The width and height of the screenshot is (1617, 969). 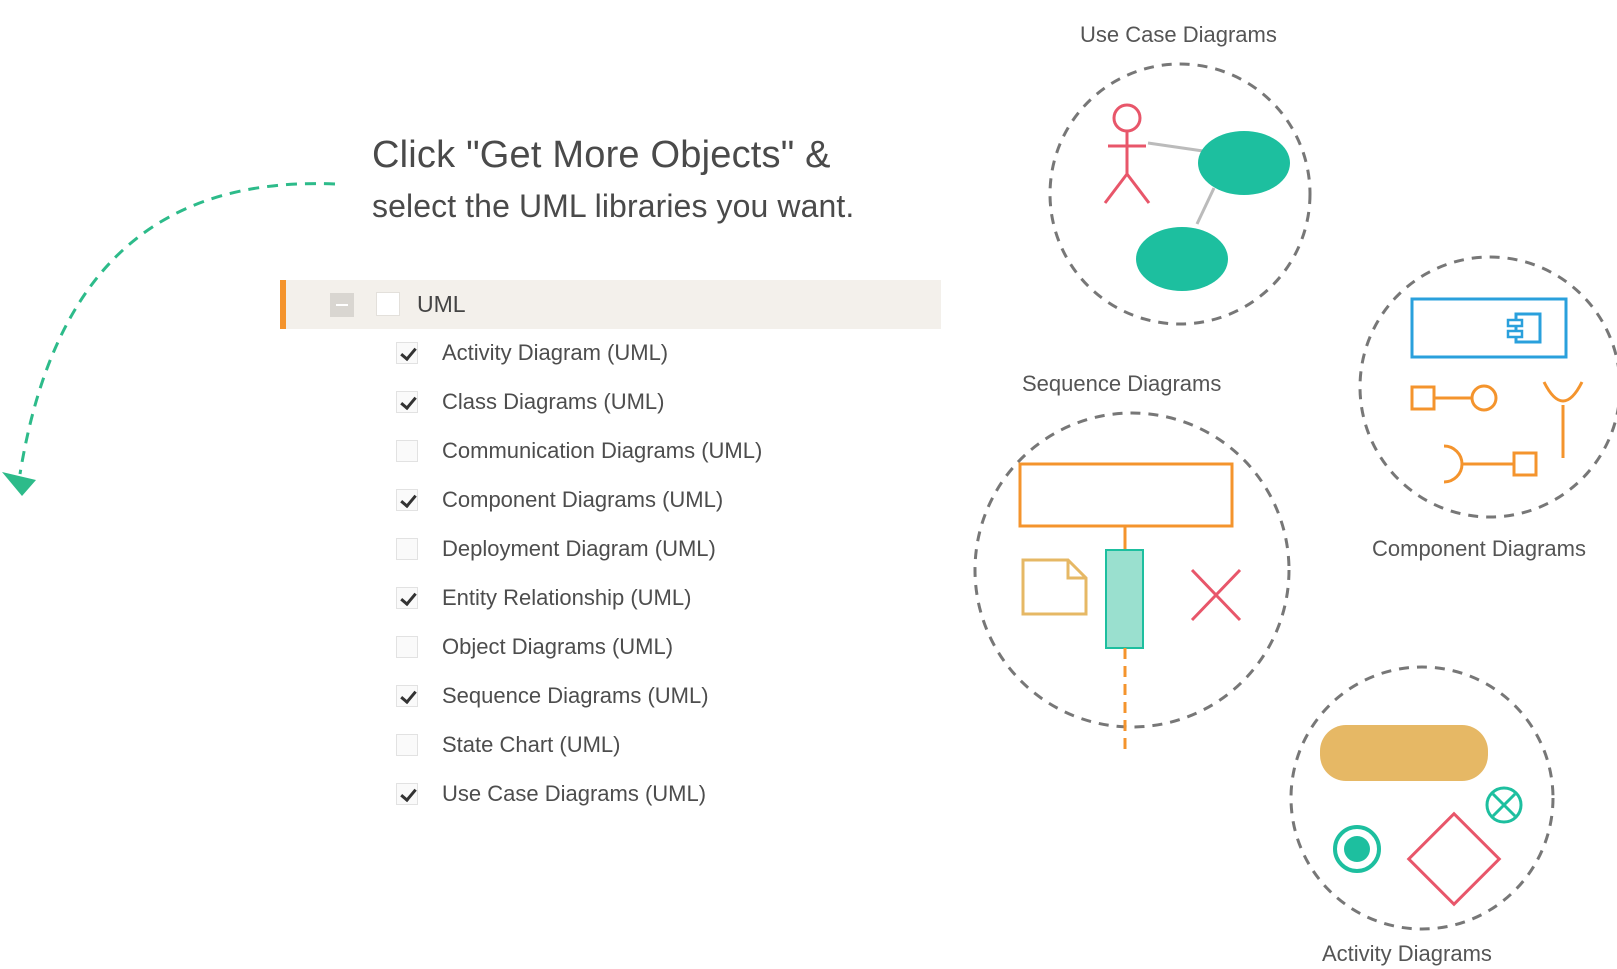 I want to click on library-label: Sequence Diagrams (UML), so click(x=575, y=695).